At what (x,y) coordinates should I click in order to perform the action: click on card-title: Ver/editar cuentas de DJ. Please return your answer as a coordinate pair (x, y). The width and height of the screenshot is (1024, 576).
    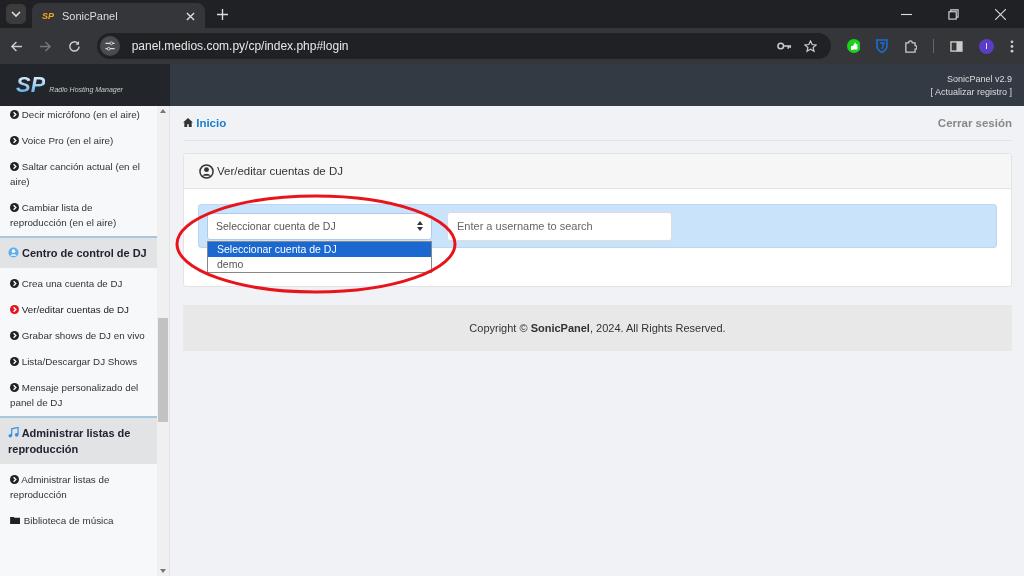
    Looking at the image, I should click on (280, 171).